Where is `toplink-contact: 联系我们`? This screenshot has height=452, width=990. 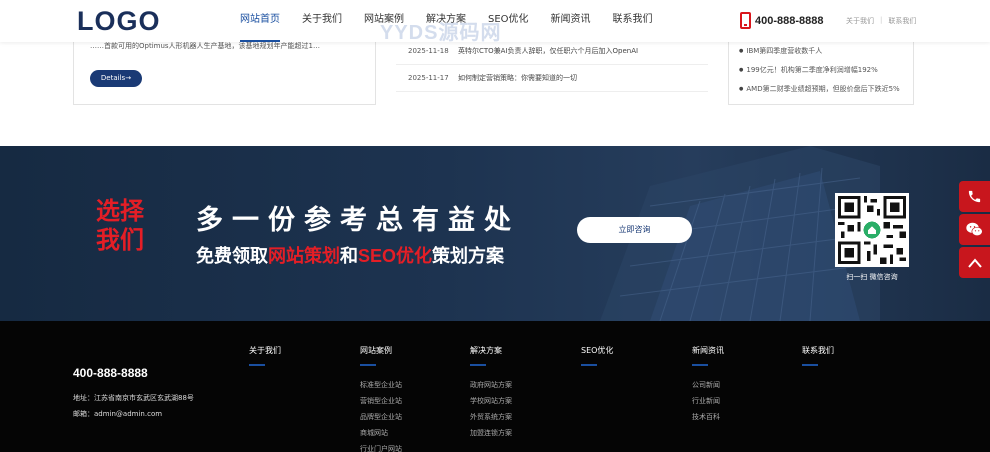 toplink-contact: 联系我们 is located at coordinates (902, 21).